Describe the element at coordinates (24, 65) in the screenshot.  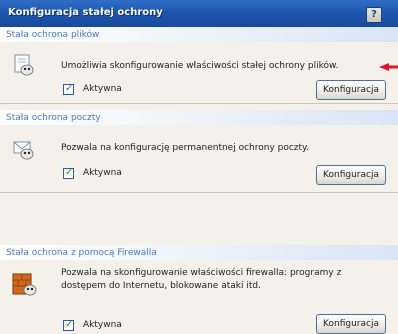
I see `document-shield-icon` at that location.